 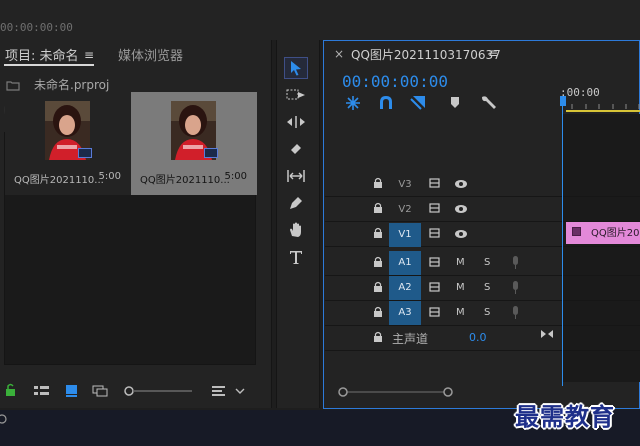 I want to click on source-timecode: 00:00:00:00, so click(x=36, y=27).